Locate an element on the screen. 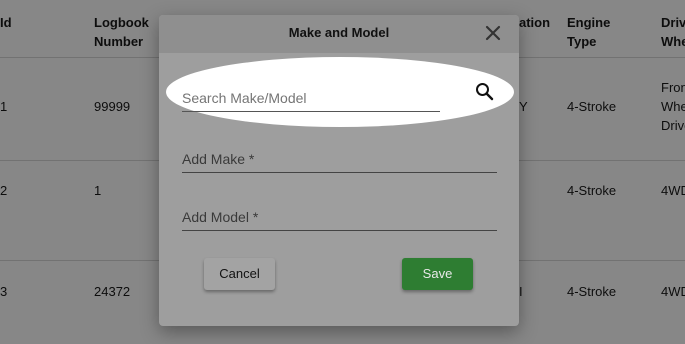 The image size is (685, 344). add-make-field is located at coordinates (339, 160).